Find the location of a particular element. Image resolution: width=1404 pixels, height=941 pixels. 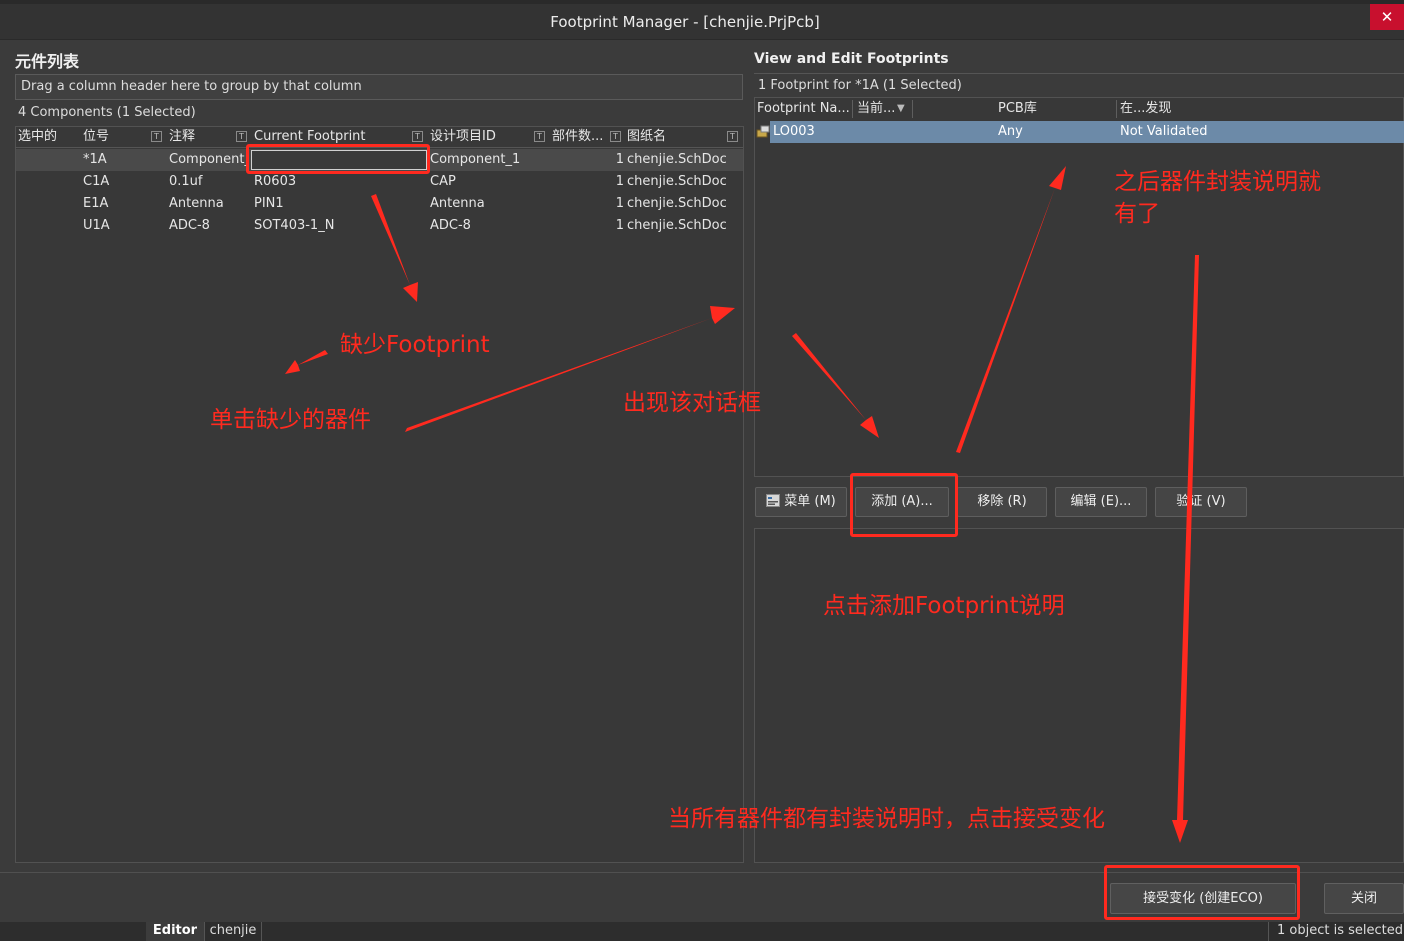

cell-design-id: CAP is located at coordinates (443, 181).